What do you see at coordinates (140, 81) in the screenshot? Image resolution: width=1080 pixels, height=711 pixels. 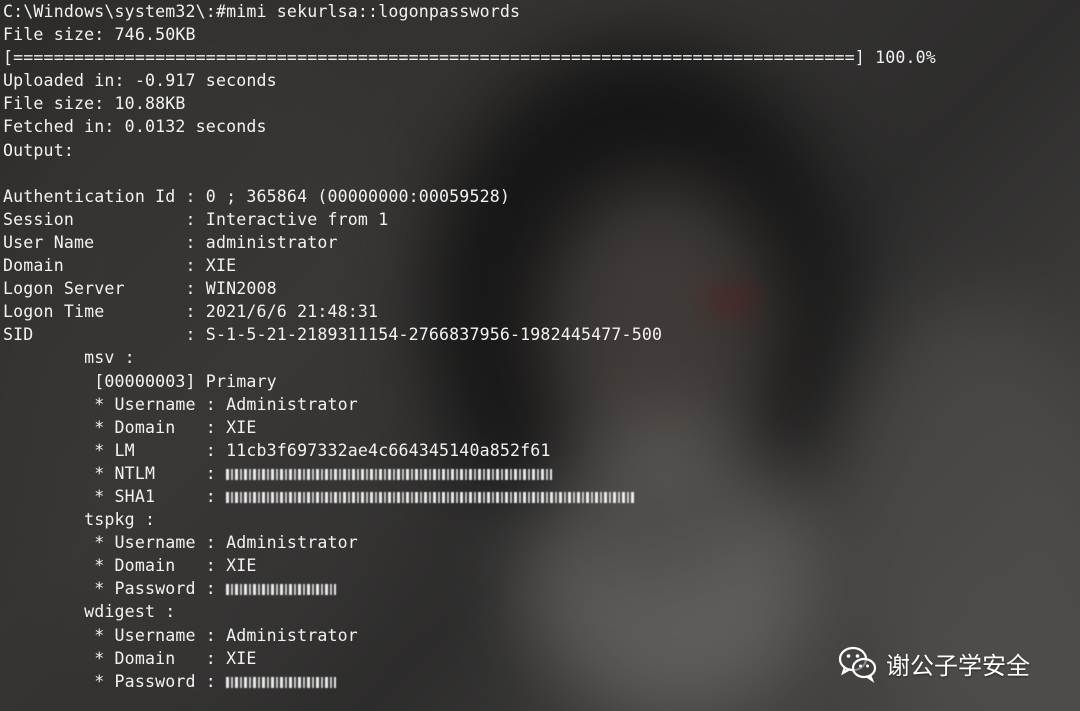 I see `output-line: Uploaded in: -0.917 seconds` at bounding box center [140, 81].